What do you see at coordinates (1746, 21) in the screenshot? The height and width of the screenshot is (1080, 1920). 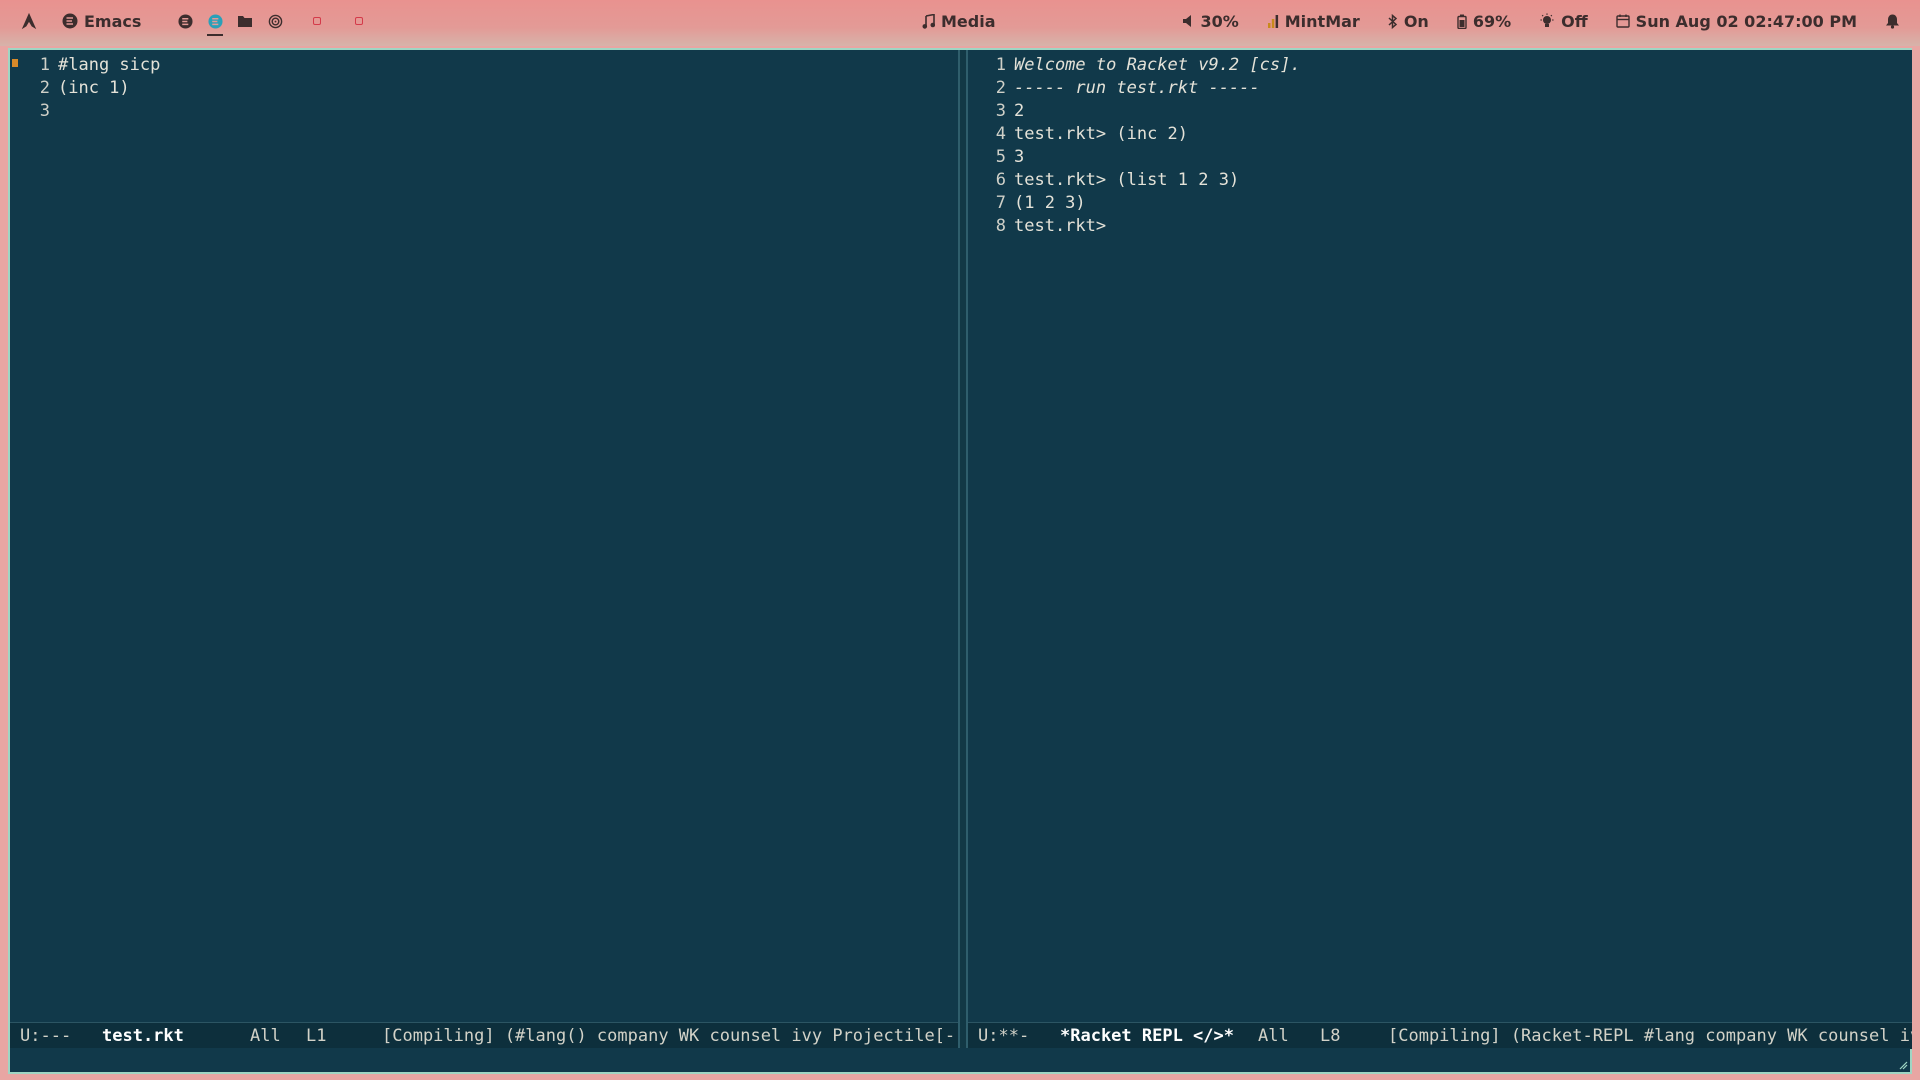 I see `clock-text: Sun Aug 02 02:47:00 PM` at bounding box center [1746, 21].